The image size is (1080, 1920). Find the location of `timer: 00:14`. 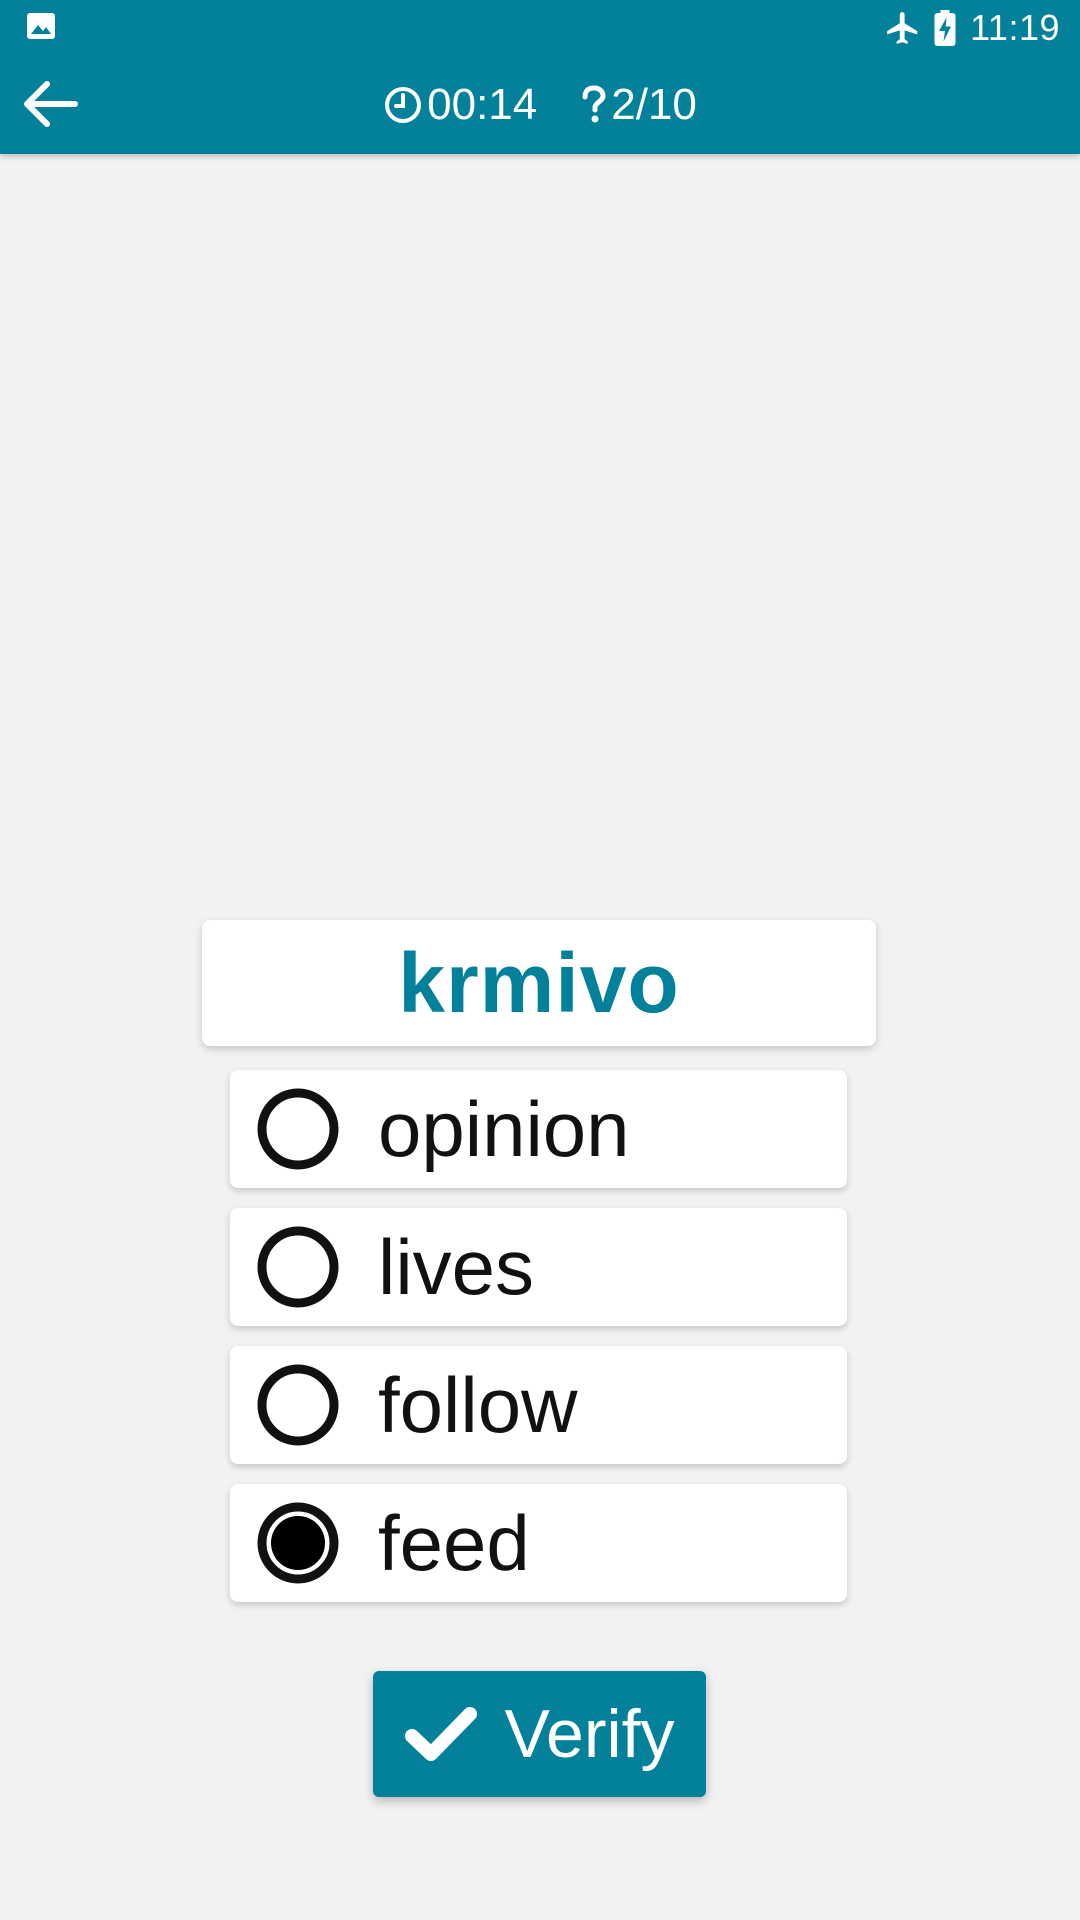

timer: 00:14 is located at coordinates (460, 105).